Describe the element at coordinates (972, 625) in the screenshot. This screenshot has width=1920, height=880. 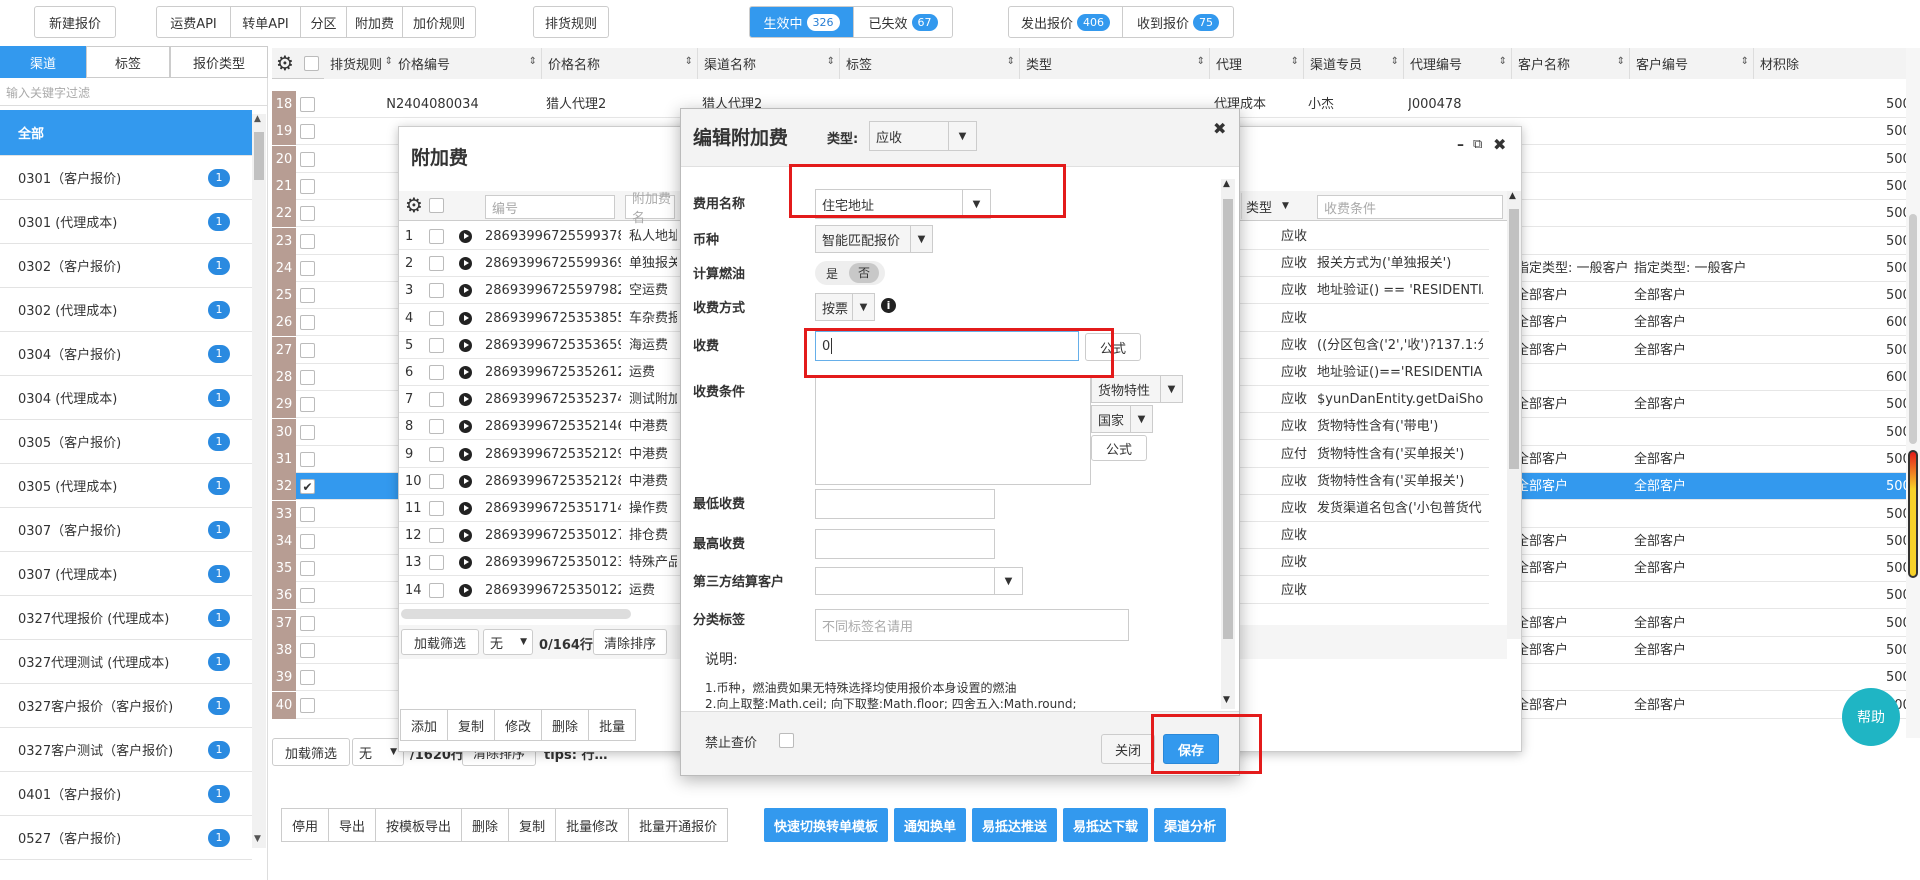
I see `tag-input: 不同标签名请用` at that location.